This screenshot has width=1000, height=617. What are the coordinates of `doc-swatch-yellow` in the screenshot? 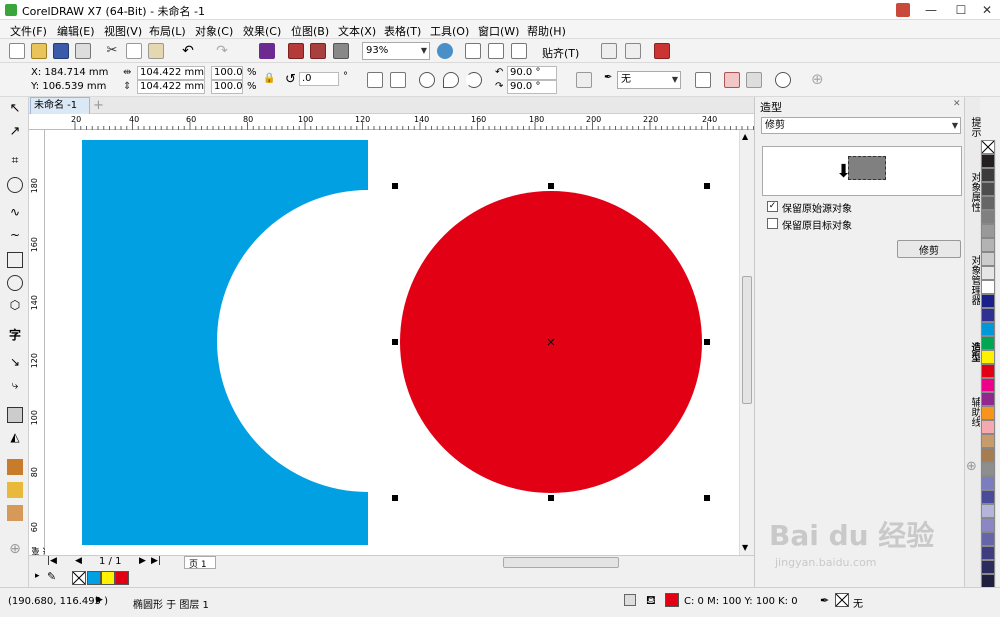 It's located at (108, 578).